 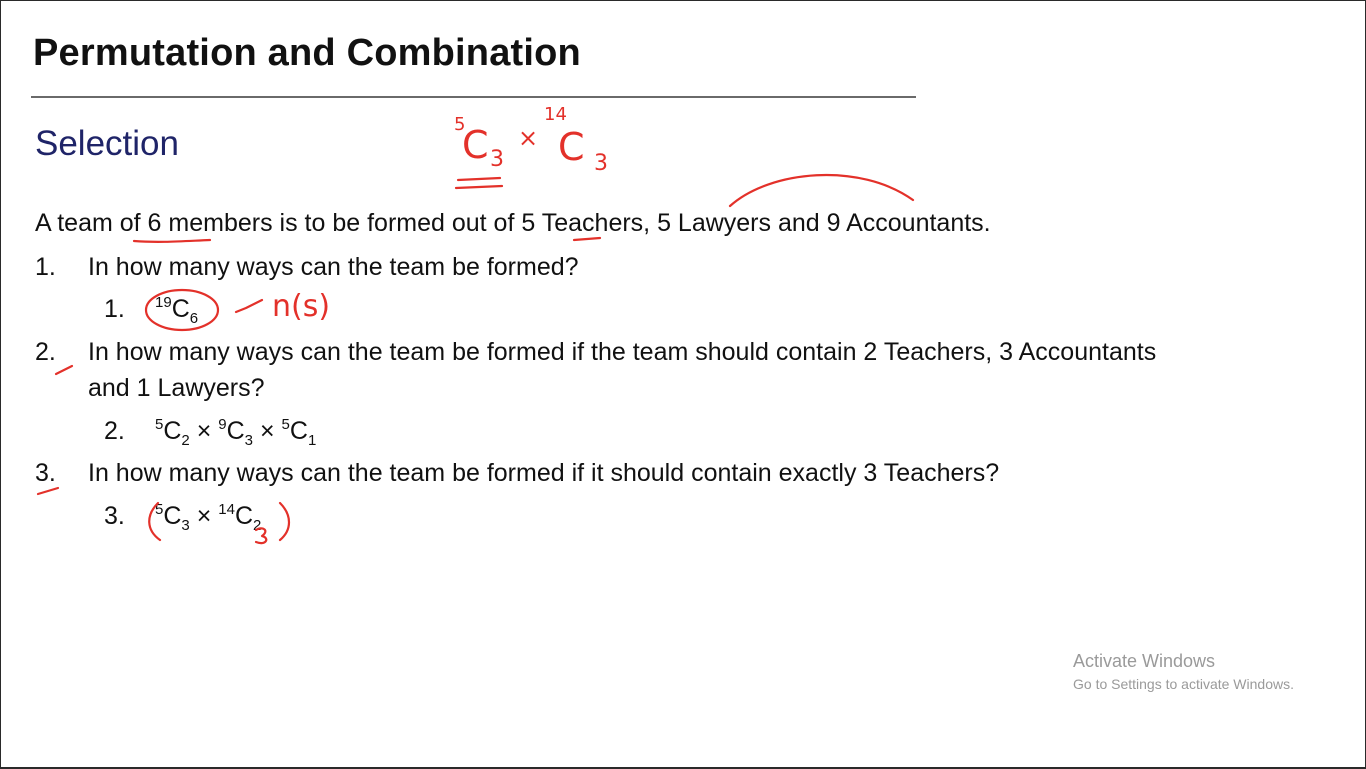 I want to click on activate-windows-title: Activate Windows, so click(x=1144, y=661).